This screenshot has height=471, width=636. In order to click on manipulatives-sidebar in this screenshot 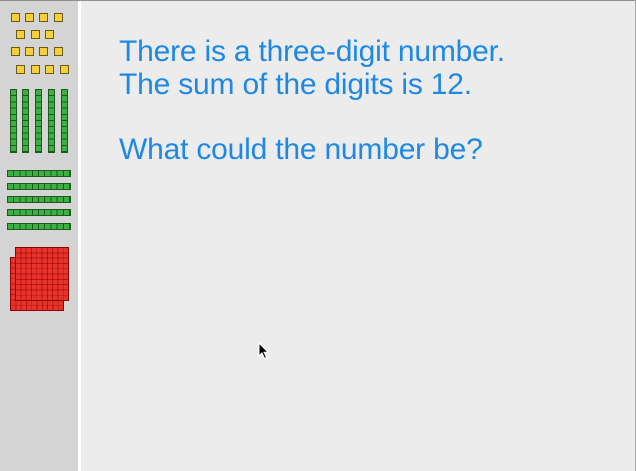, I will do `click(39, 236)`.